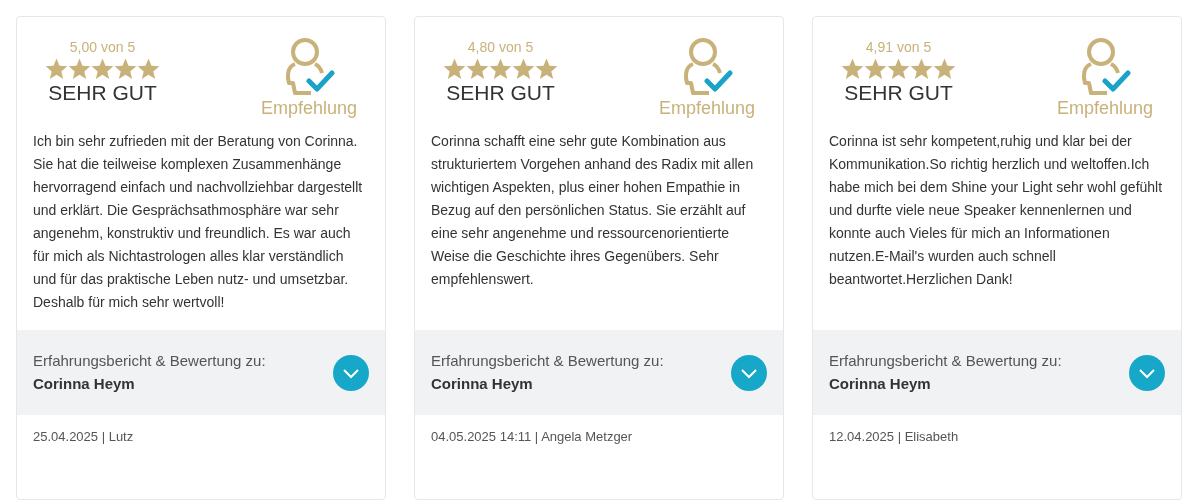 This screenshot has height=500, width=1200. What do you see at coordinates (198, 222) in the screenshot?
I see `review-text: Ich bin sehr zufrieden mit der Beratung von Corinna. Sie hat die teilweise komplexen Zusammenhänge hervorragend einfach und nachvollziehbar dargestellt und erklärt. Die Gesprächsathmosphäre war sehr angenehm, konstruktiv und freundlich. Es war auch für mich als Nichtastrologen alles klar verständlich und für das praktische Leben nutz- und umsetzbar. Deshalb für mich sehr wertvoll!` at bounding box center [198, 222].